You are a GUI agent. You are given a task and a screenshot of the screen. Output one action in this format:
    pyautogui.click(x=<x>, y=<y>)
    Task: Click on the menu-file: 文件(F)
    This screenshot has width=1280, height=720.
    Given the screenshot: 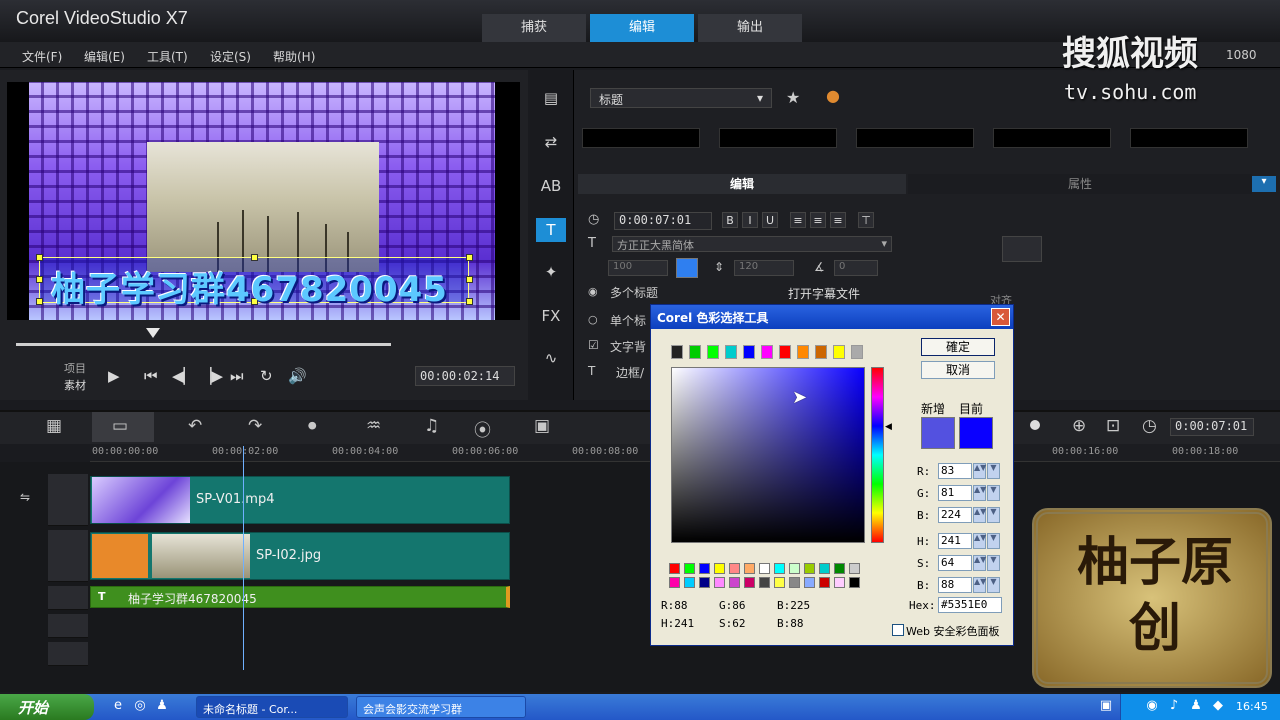 What is the action you would take?
    pyautogui.click(x=42, y=56)
    